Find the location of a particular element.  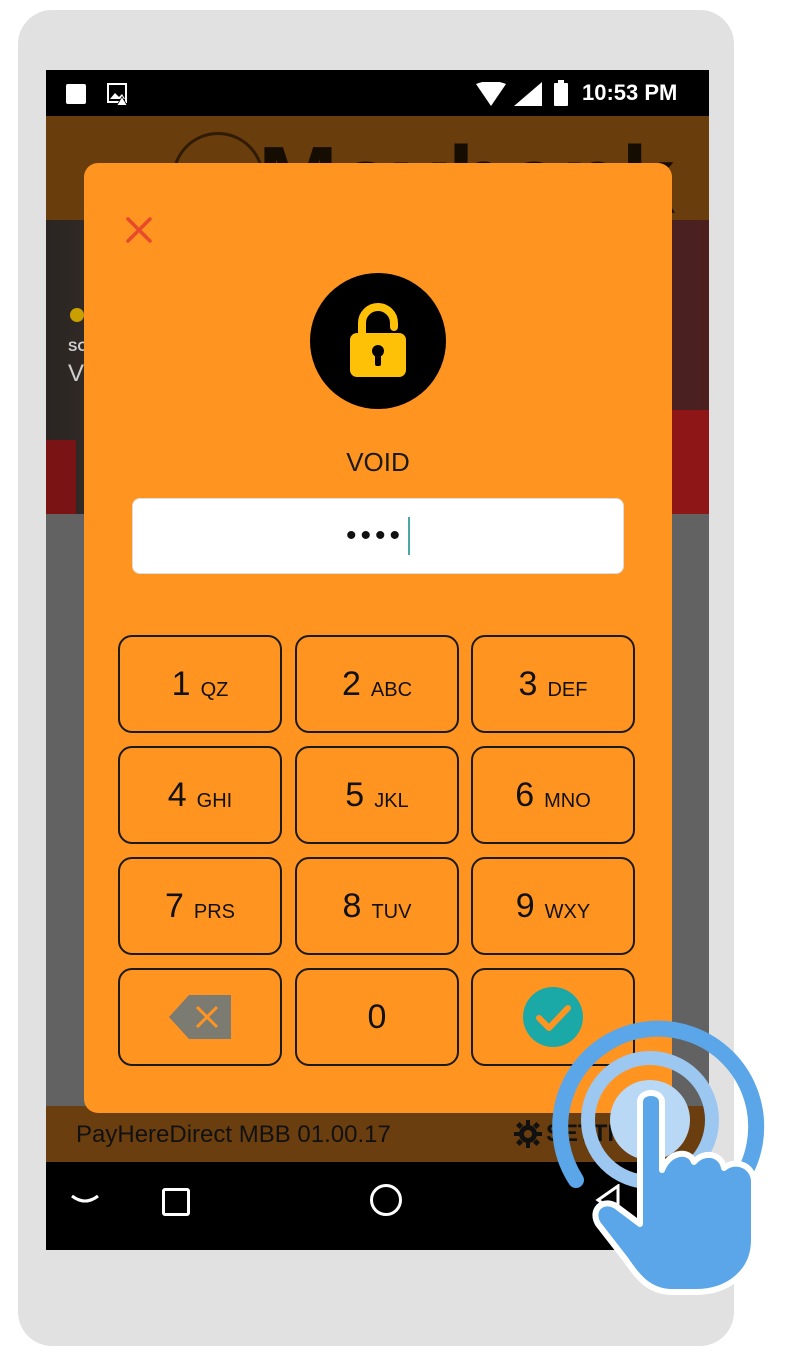

gear-icon is located at coordinates (528, 1134).